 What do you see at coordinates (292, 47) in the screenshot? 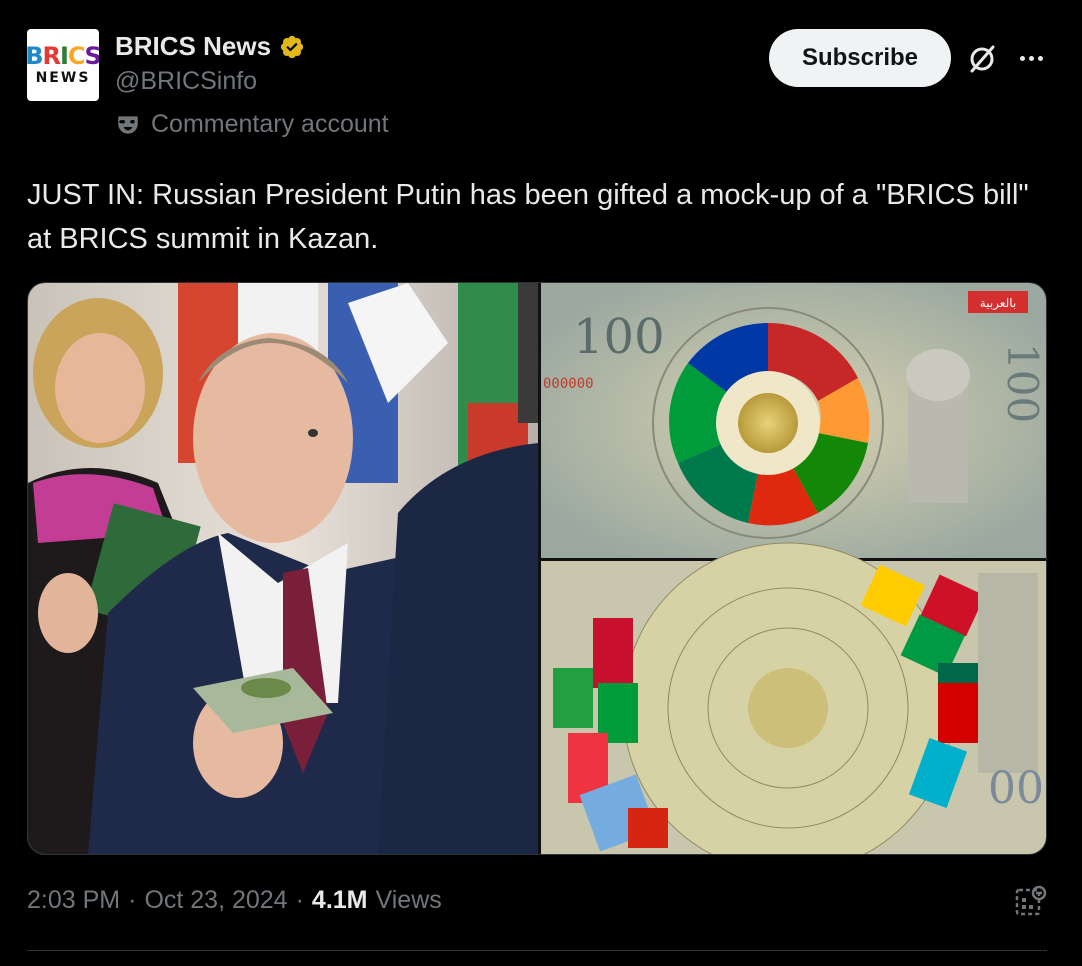
I see `verified-badge-icon` at bounding box center [292, 47].